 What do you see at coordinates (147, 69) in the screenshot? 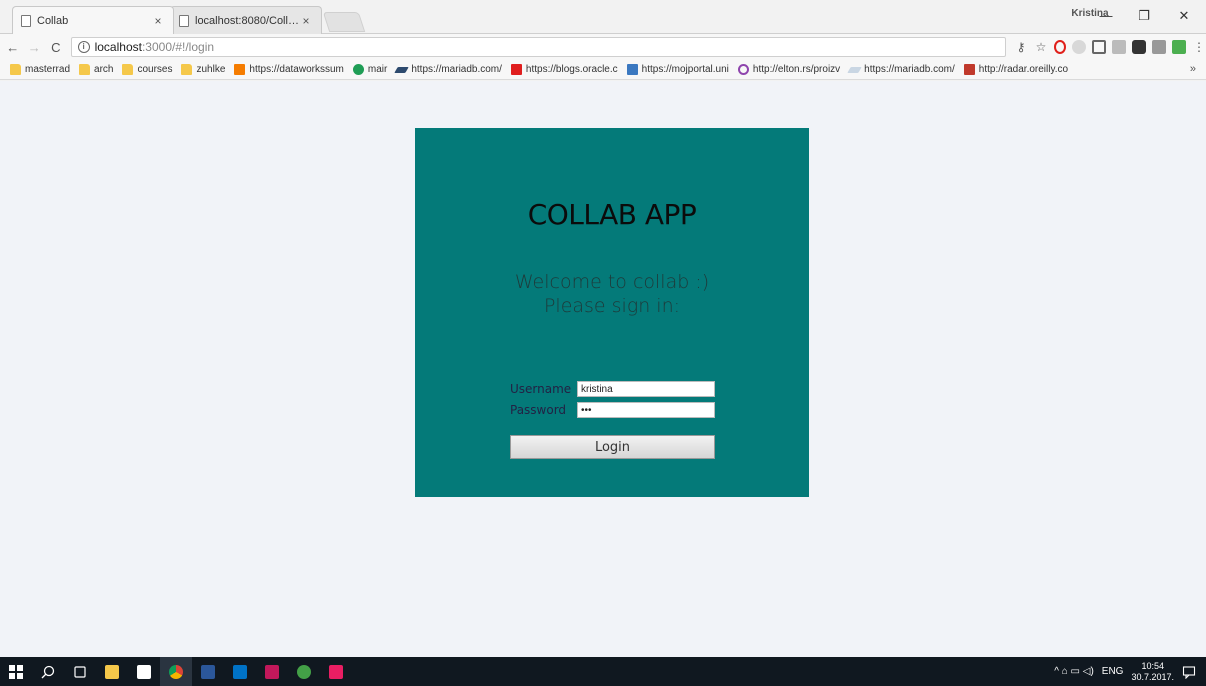
I see `bookmark-courses: courses` at bounding box center [147, 69].